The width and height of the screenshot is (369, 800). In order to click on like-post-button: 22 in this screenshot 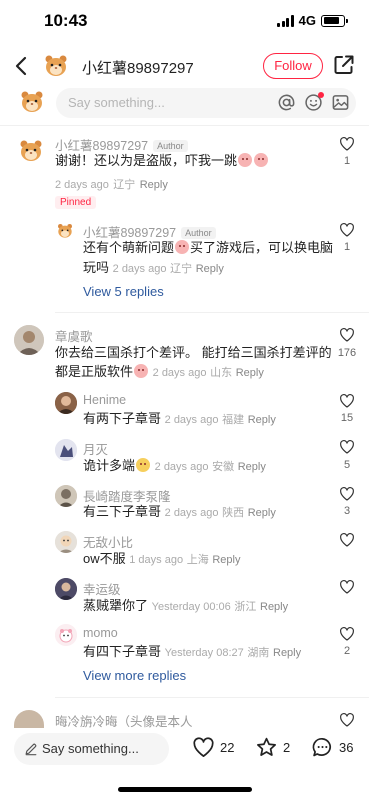, I will do `click(213, 747)`.